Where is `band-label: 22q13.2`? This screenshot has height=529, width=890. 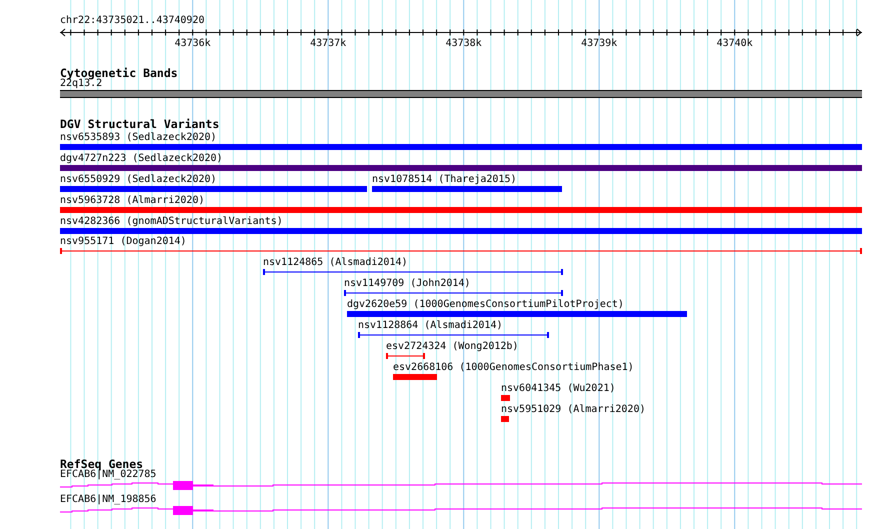
band-label: 22q13.2 is located at coordinates (81, 84).